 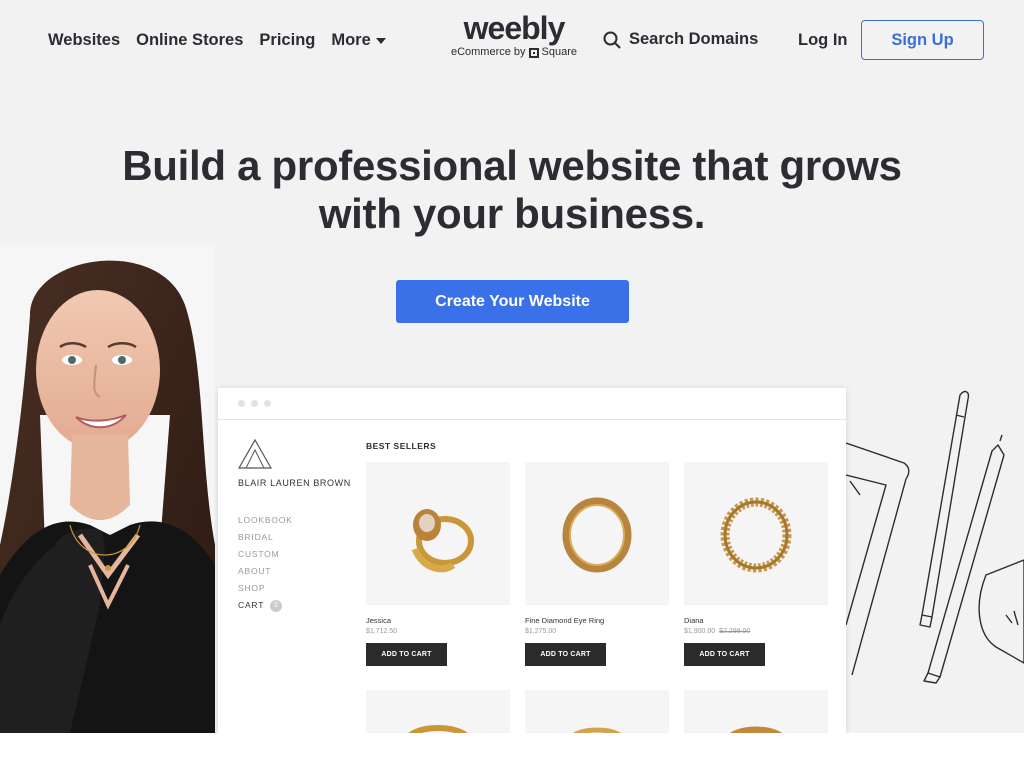 What do you see at coordinates (512, 213) in the screenshot?
I see `hero-title-line2: with your business.` at bounding box center [512, 213].